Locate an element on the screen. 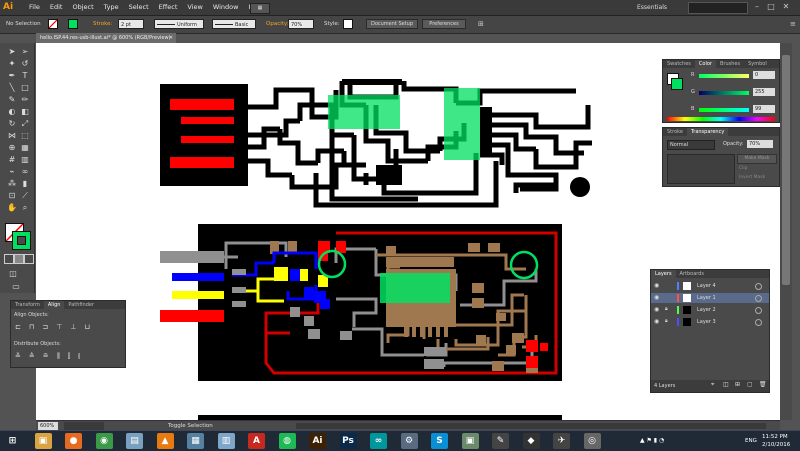 Image resolution: width=800 pixels, height=451 pixels. inkscape-icon: ✎ is located at coordinates (500, 441).